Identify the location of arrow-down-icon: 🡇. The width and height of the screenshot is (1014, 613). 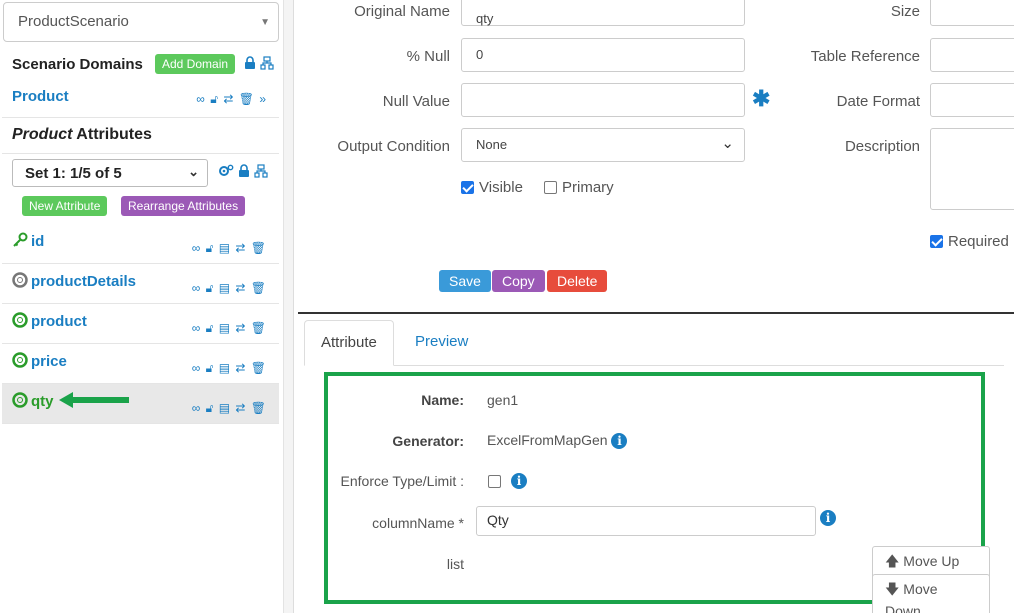
(892, 589).